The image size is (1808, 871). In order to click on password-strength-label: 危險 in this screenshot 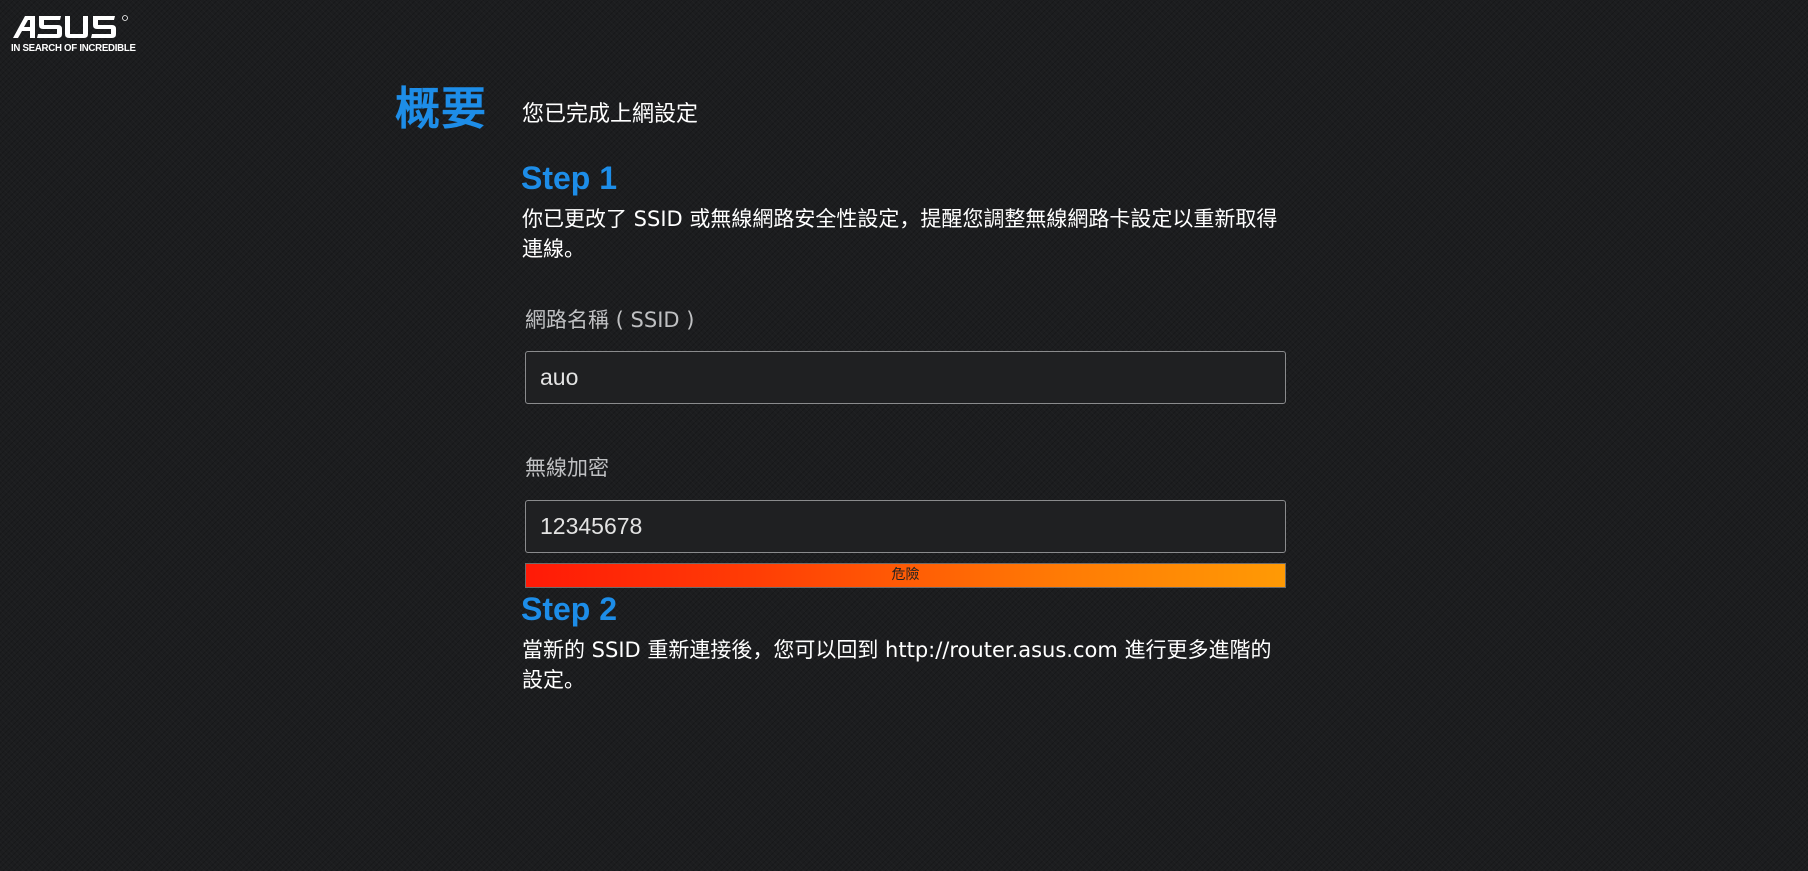, I will do `click(905, 575)`.